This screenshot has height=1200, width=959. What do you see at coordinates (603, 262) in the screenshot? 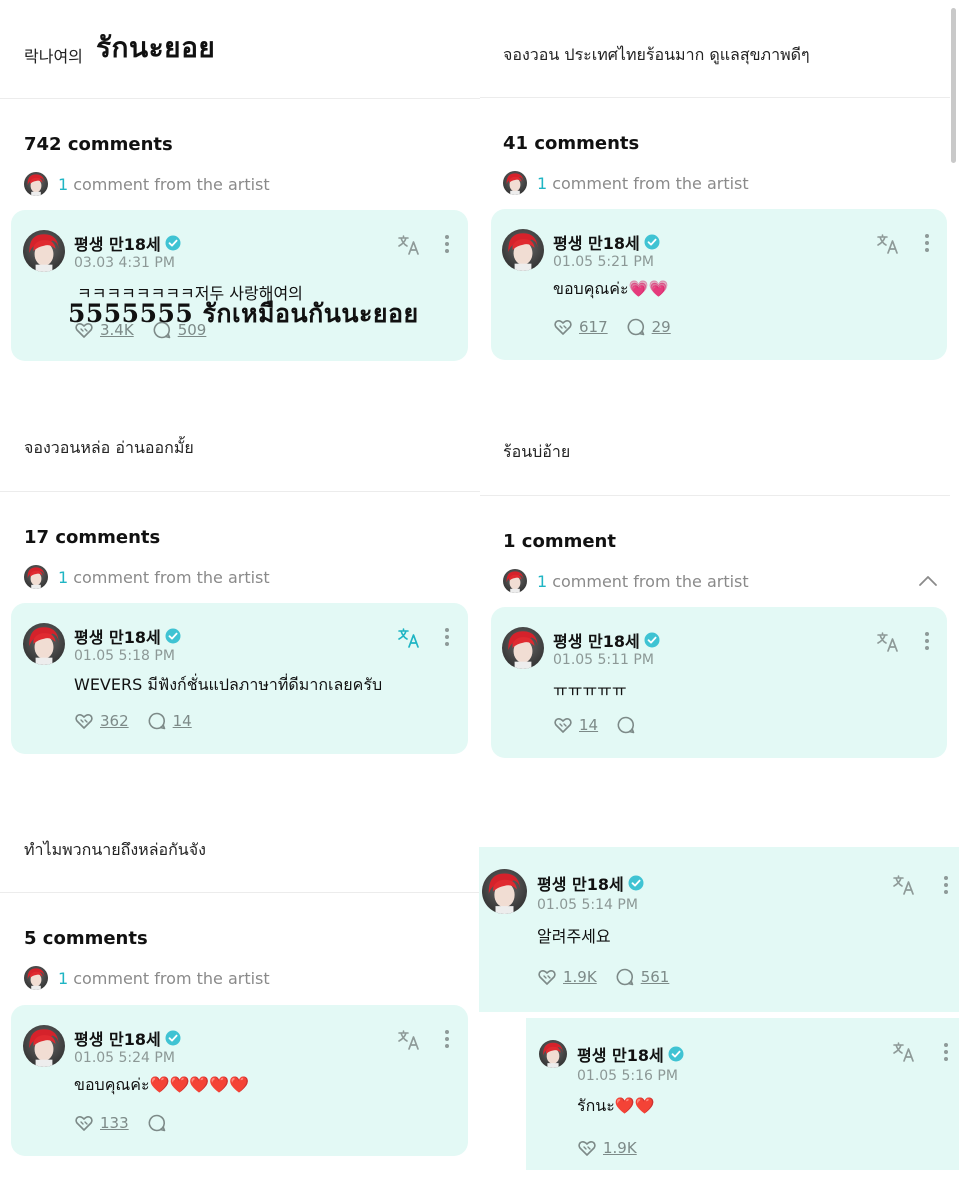
I see `timestamp: 01.05 5:21 PM` at bounding box center [603, 262].